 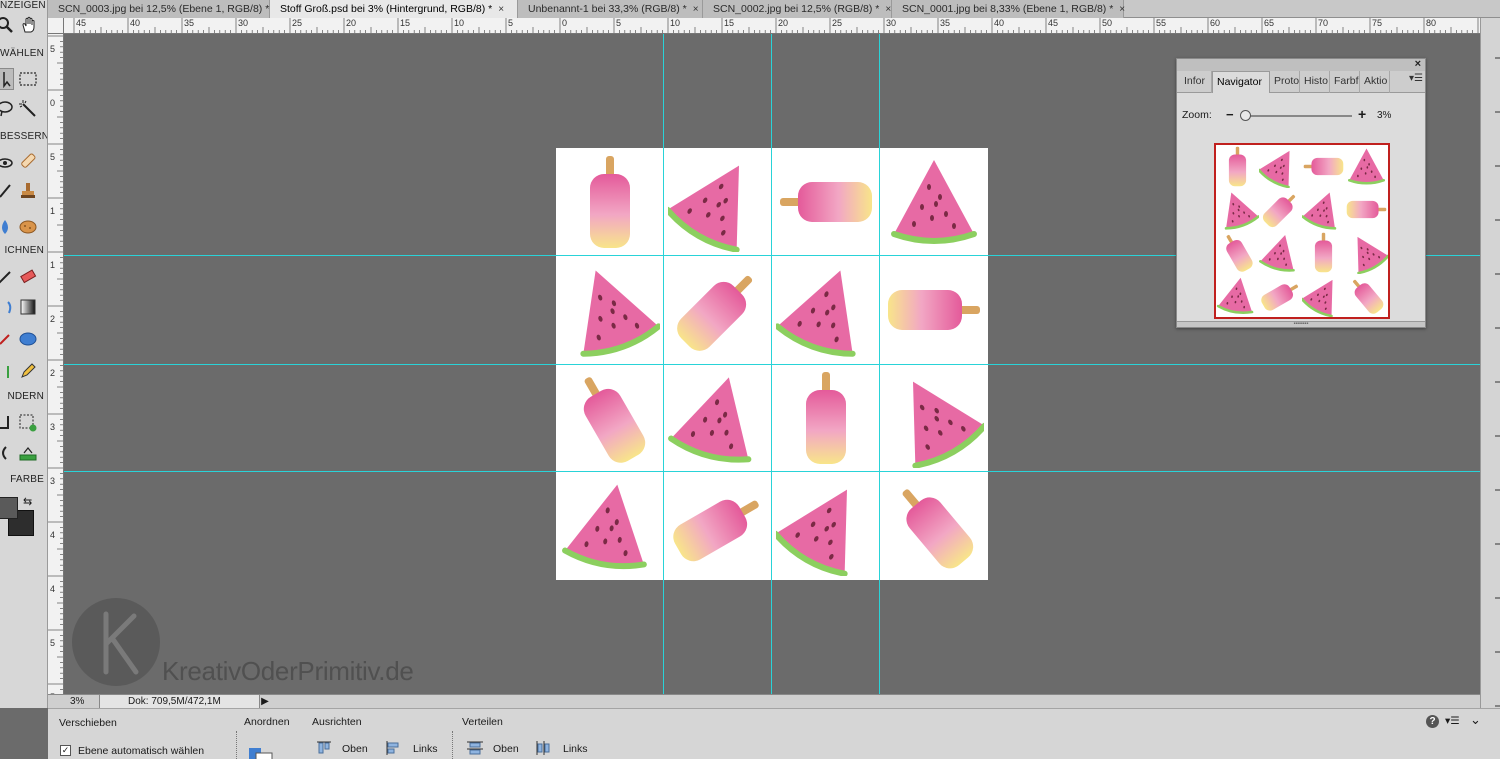 What do you see at coordinates (8, 109) in the screenshot?
I see `lasso-tool-icon` at bounding box center [8, 109].